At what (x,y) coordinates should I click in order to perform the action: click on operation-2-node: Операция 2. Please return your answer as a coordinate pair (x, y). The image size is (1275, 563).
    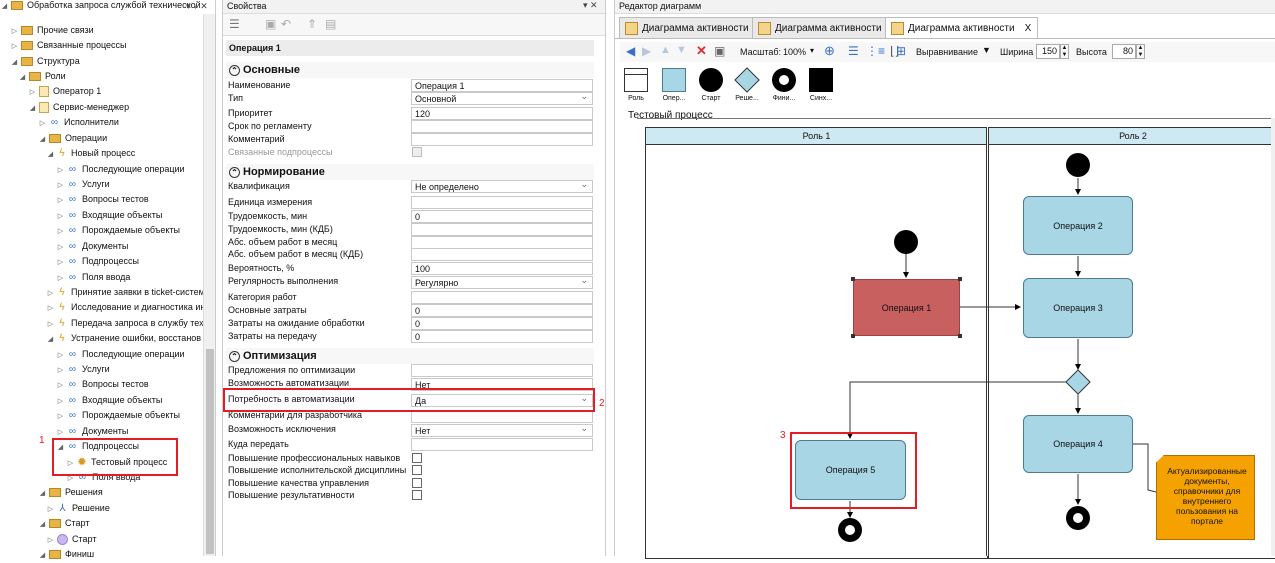
    Looking at the image, I should click on (1078, 225).